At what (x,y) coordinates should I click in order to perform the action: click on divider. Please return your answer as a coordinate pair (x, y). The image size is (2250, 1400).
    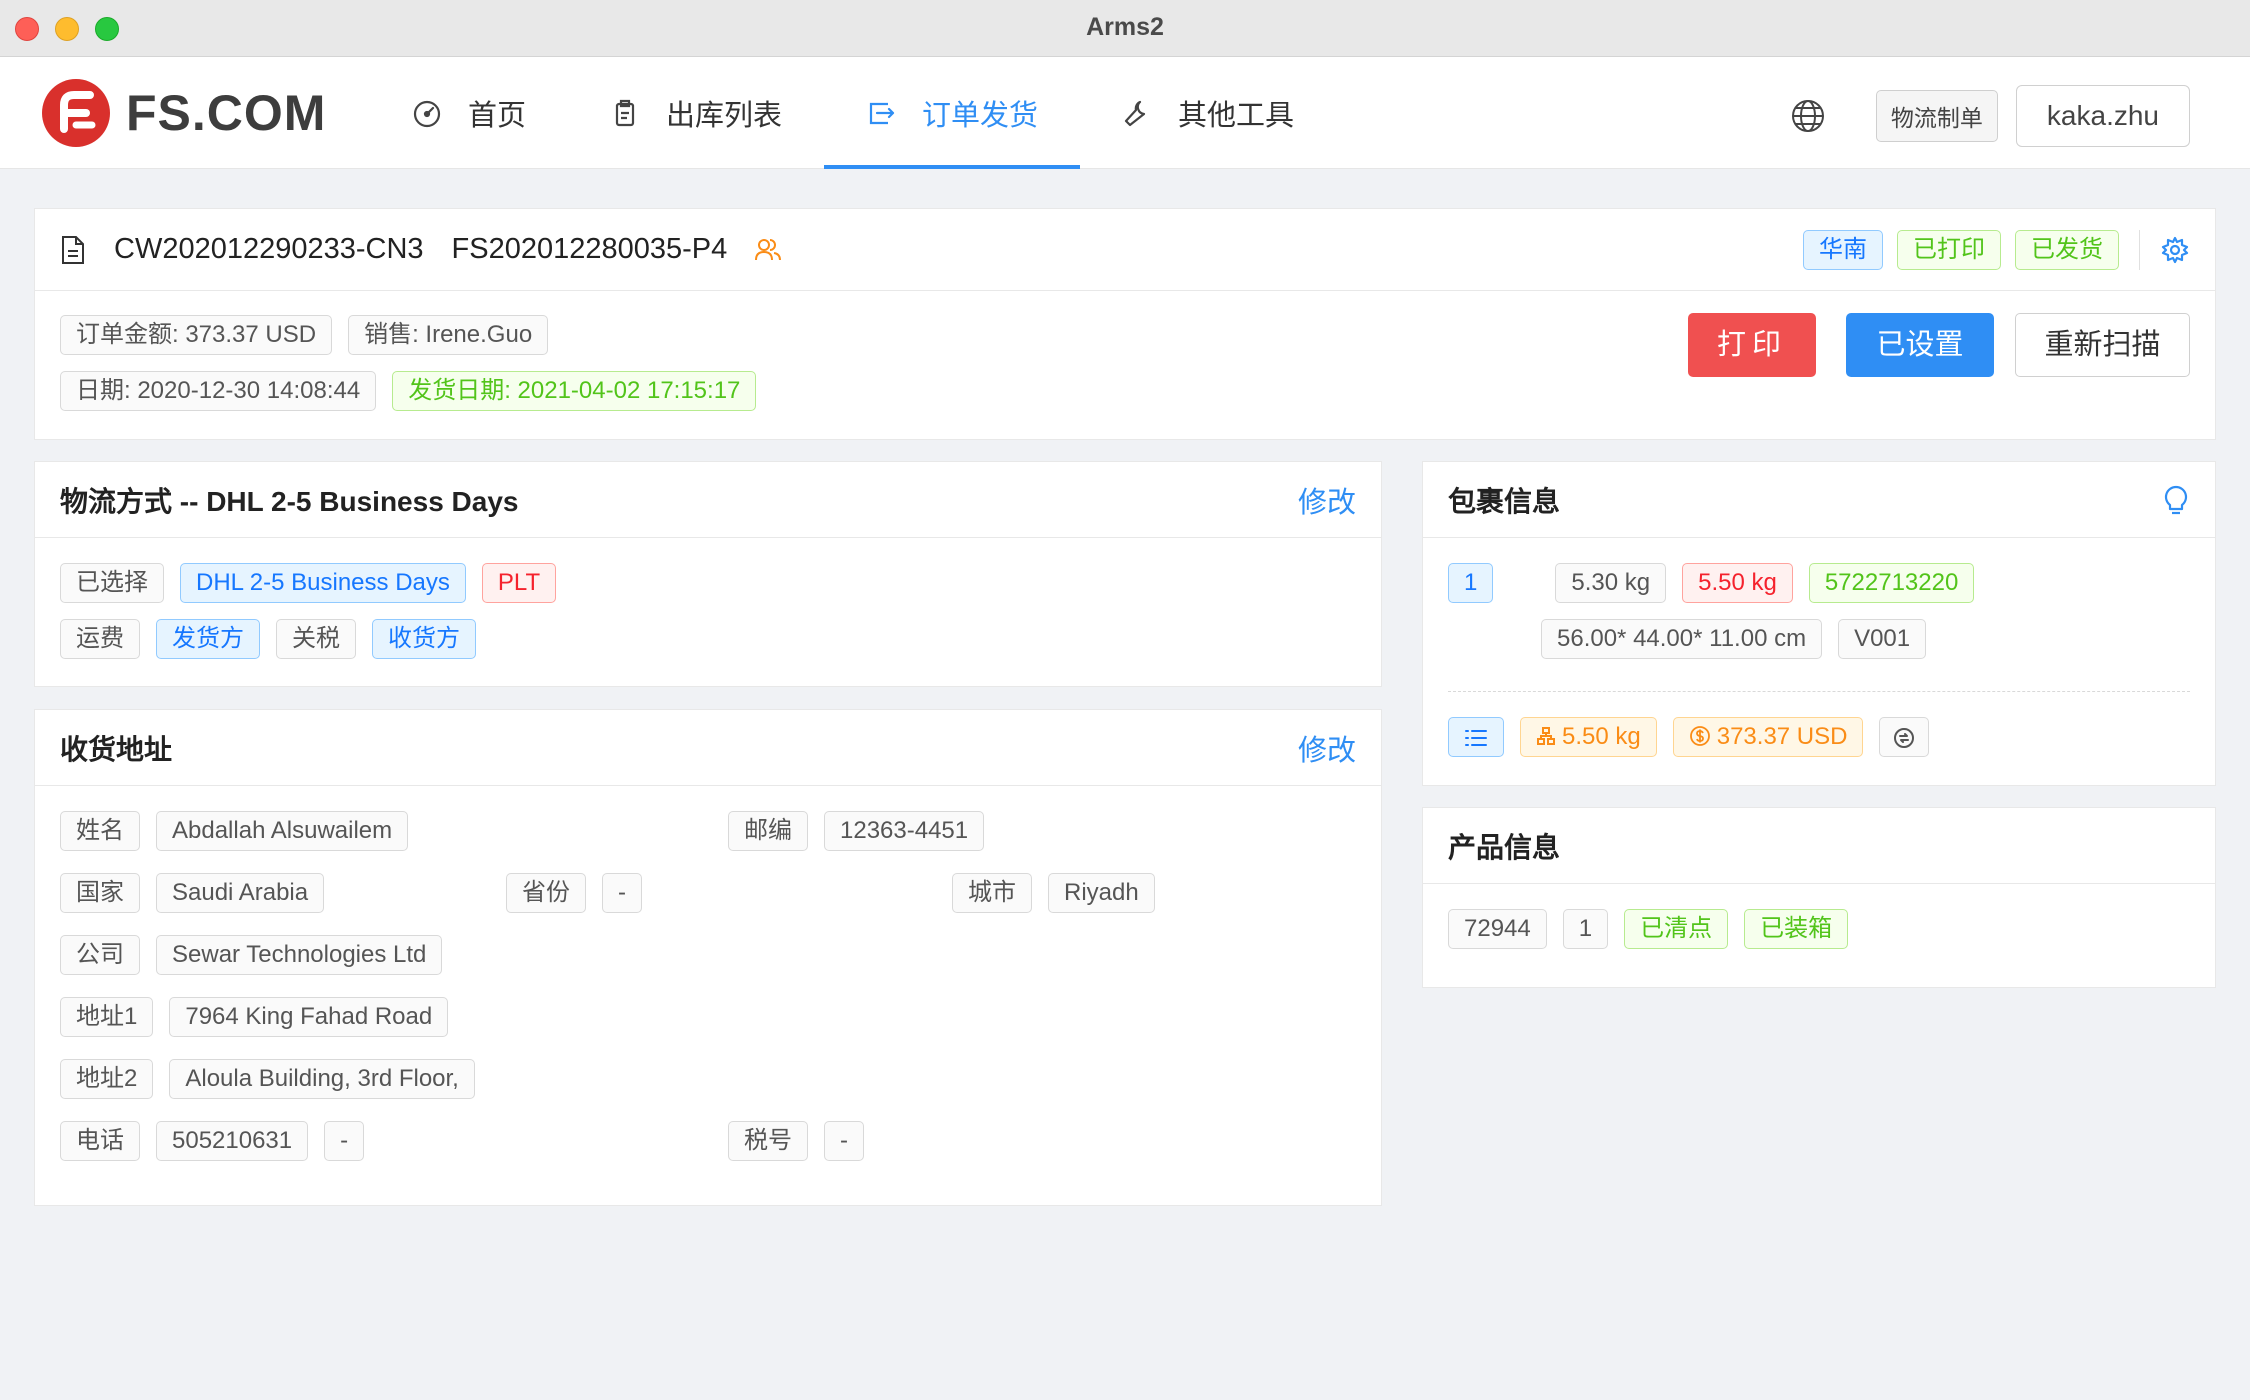
    Looking at the image, I should click on (2139, 249).